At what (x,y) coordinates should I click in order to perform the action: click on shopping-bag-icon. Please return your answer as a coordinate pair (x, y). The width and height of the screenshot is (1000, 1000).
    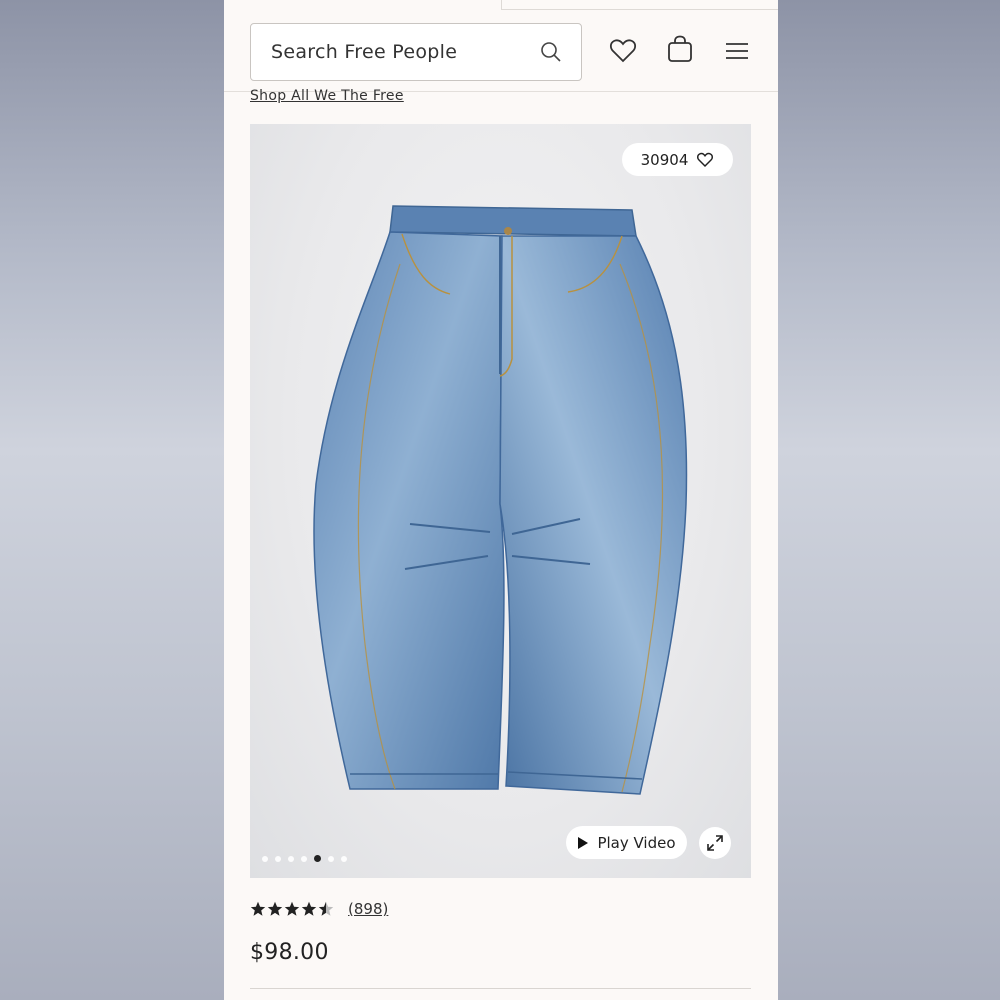
    Looking at the image, I should click on (680, 49).